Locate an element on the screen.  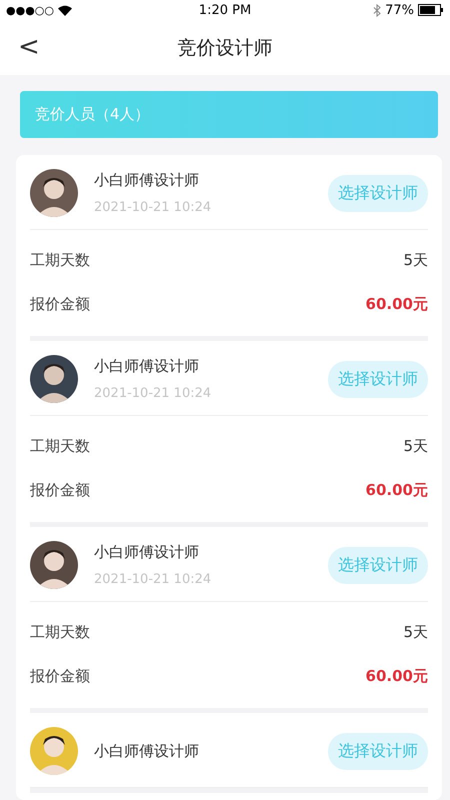
signal-strength: ●●●○○ is located at coordinates (30, 10).